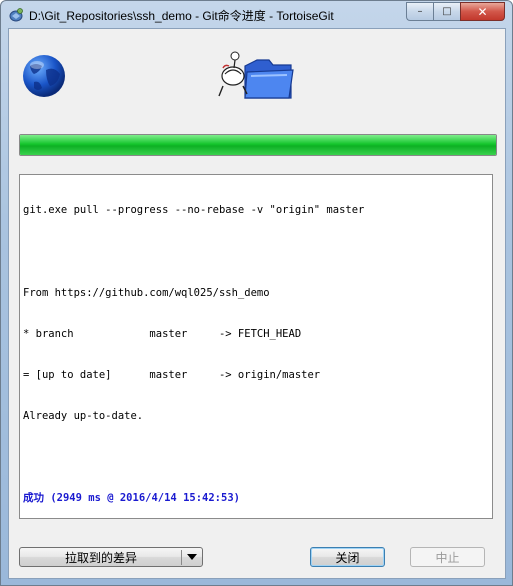 The image size is (513, 586). I want to click on dropdown-separator, so click(181, 557).